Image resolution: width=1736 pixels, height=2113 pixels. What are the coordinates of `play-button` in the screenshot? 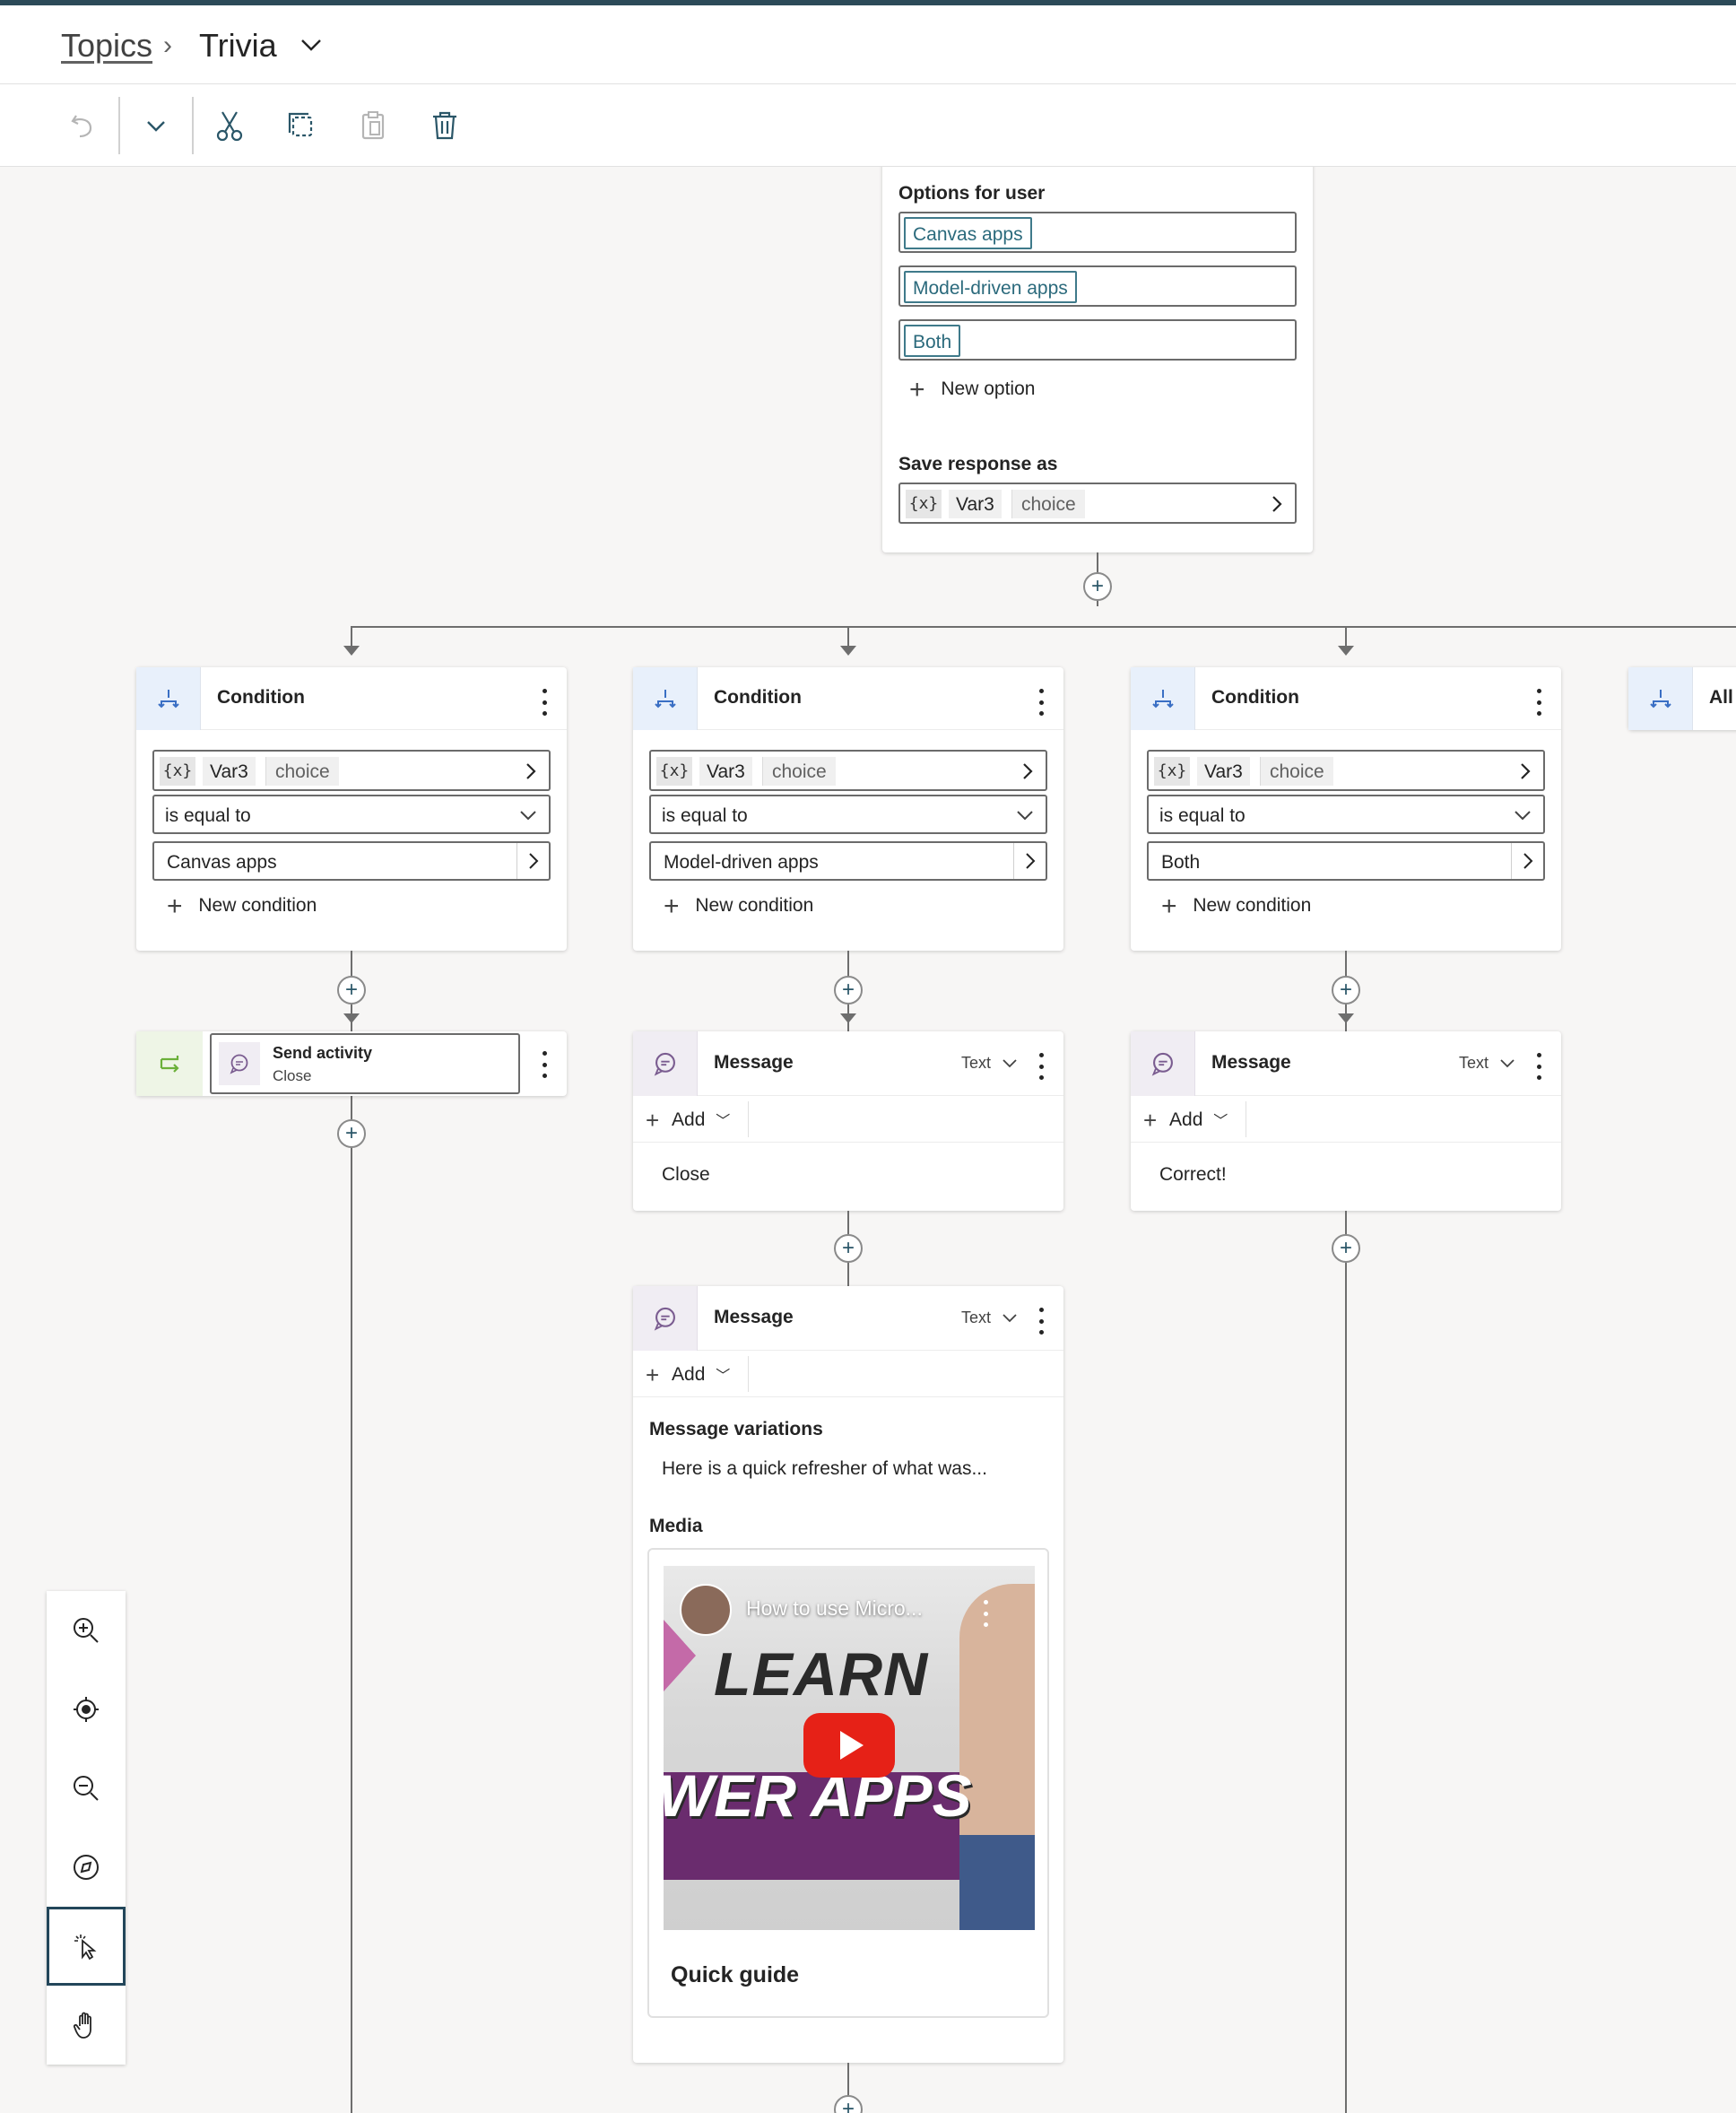 It's located at (849, 1745).